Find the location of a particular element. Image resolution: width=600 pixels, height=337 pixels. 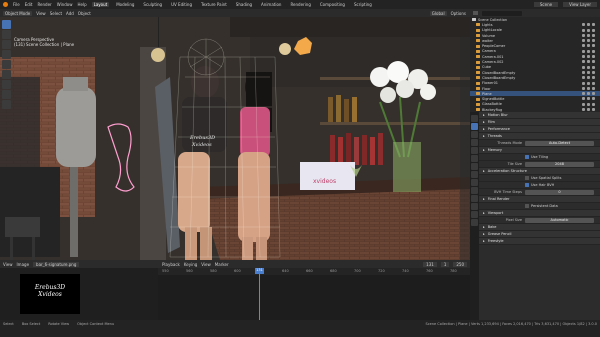

timeline-playhead is located at coordinates (259, 294).